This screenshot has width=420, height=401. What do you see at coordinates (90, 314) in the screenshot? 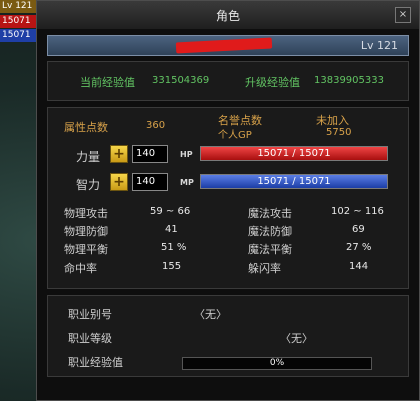
I see `job-id-label: 职业别号` at bounding box center [90, 314].